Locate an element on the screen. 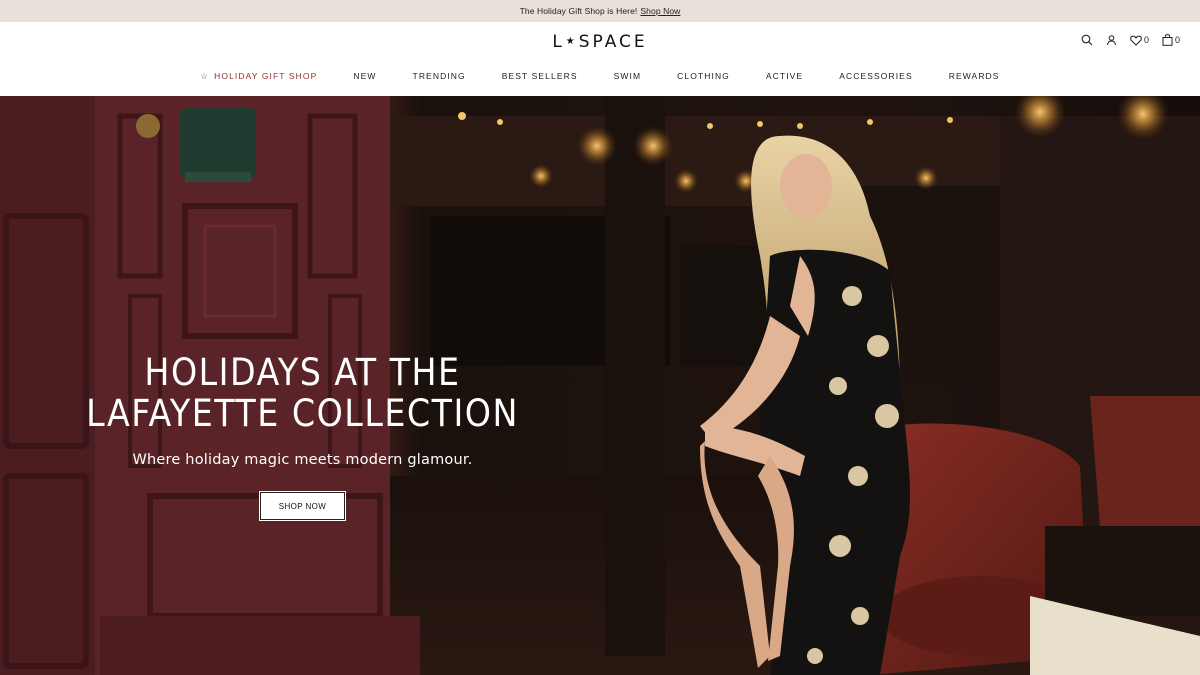  nav-item-label: HOLIDAY GIFT SHOP is located at coordinates (266, 76).